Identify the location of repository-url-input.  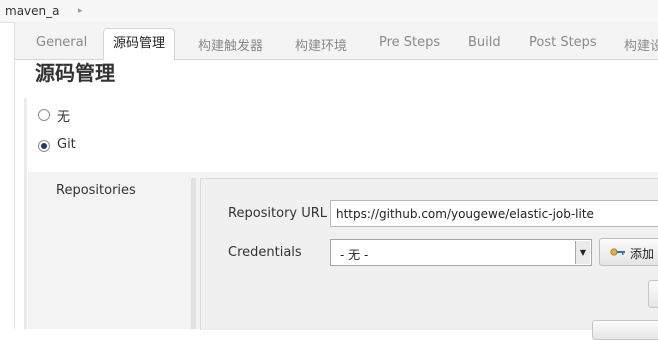
(494, 213).